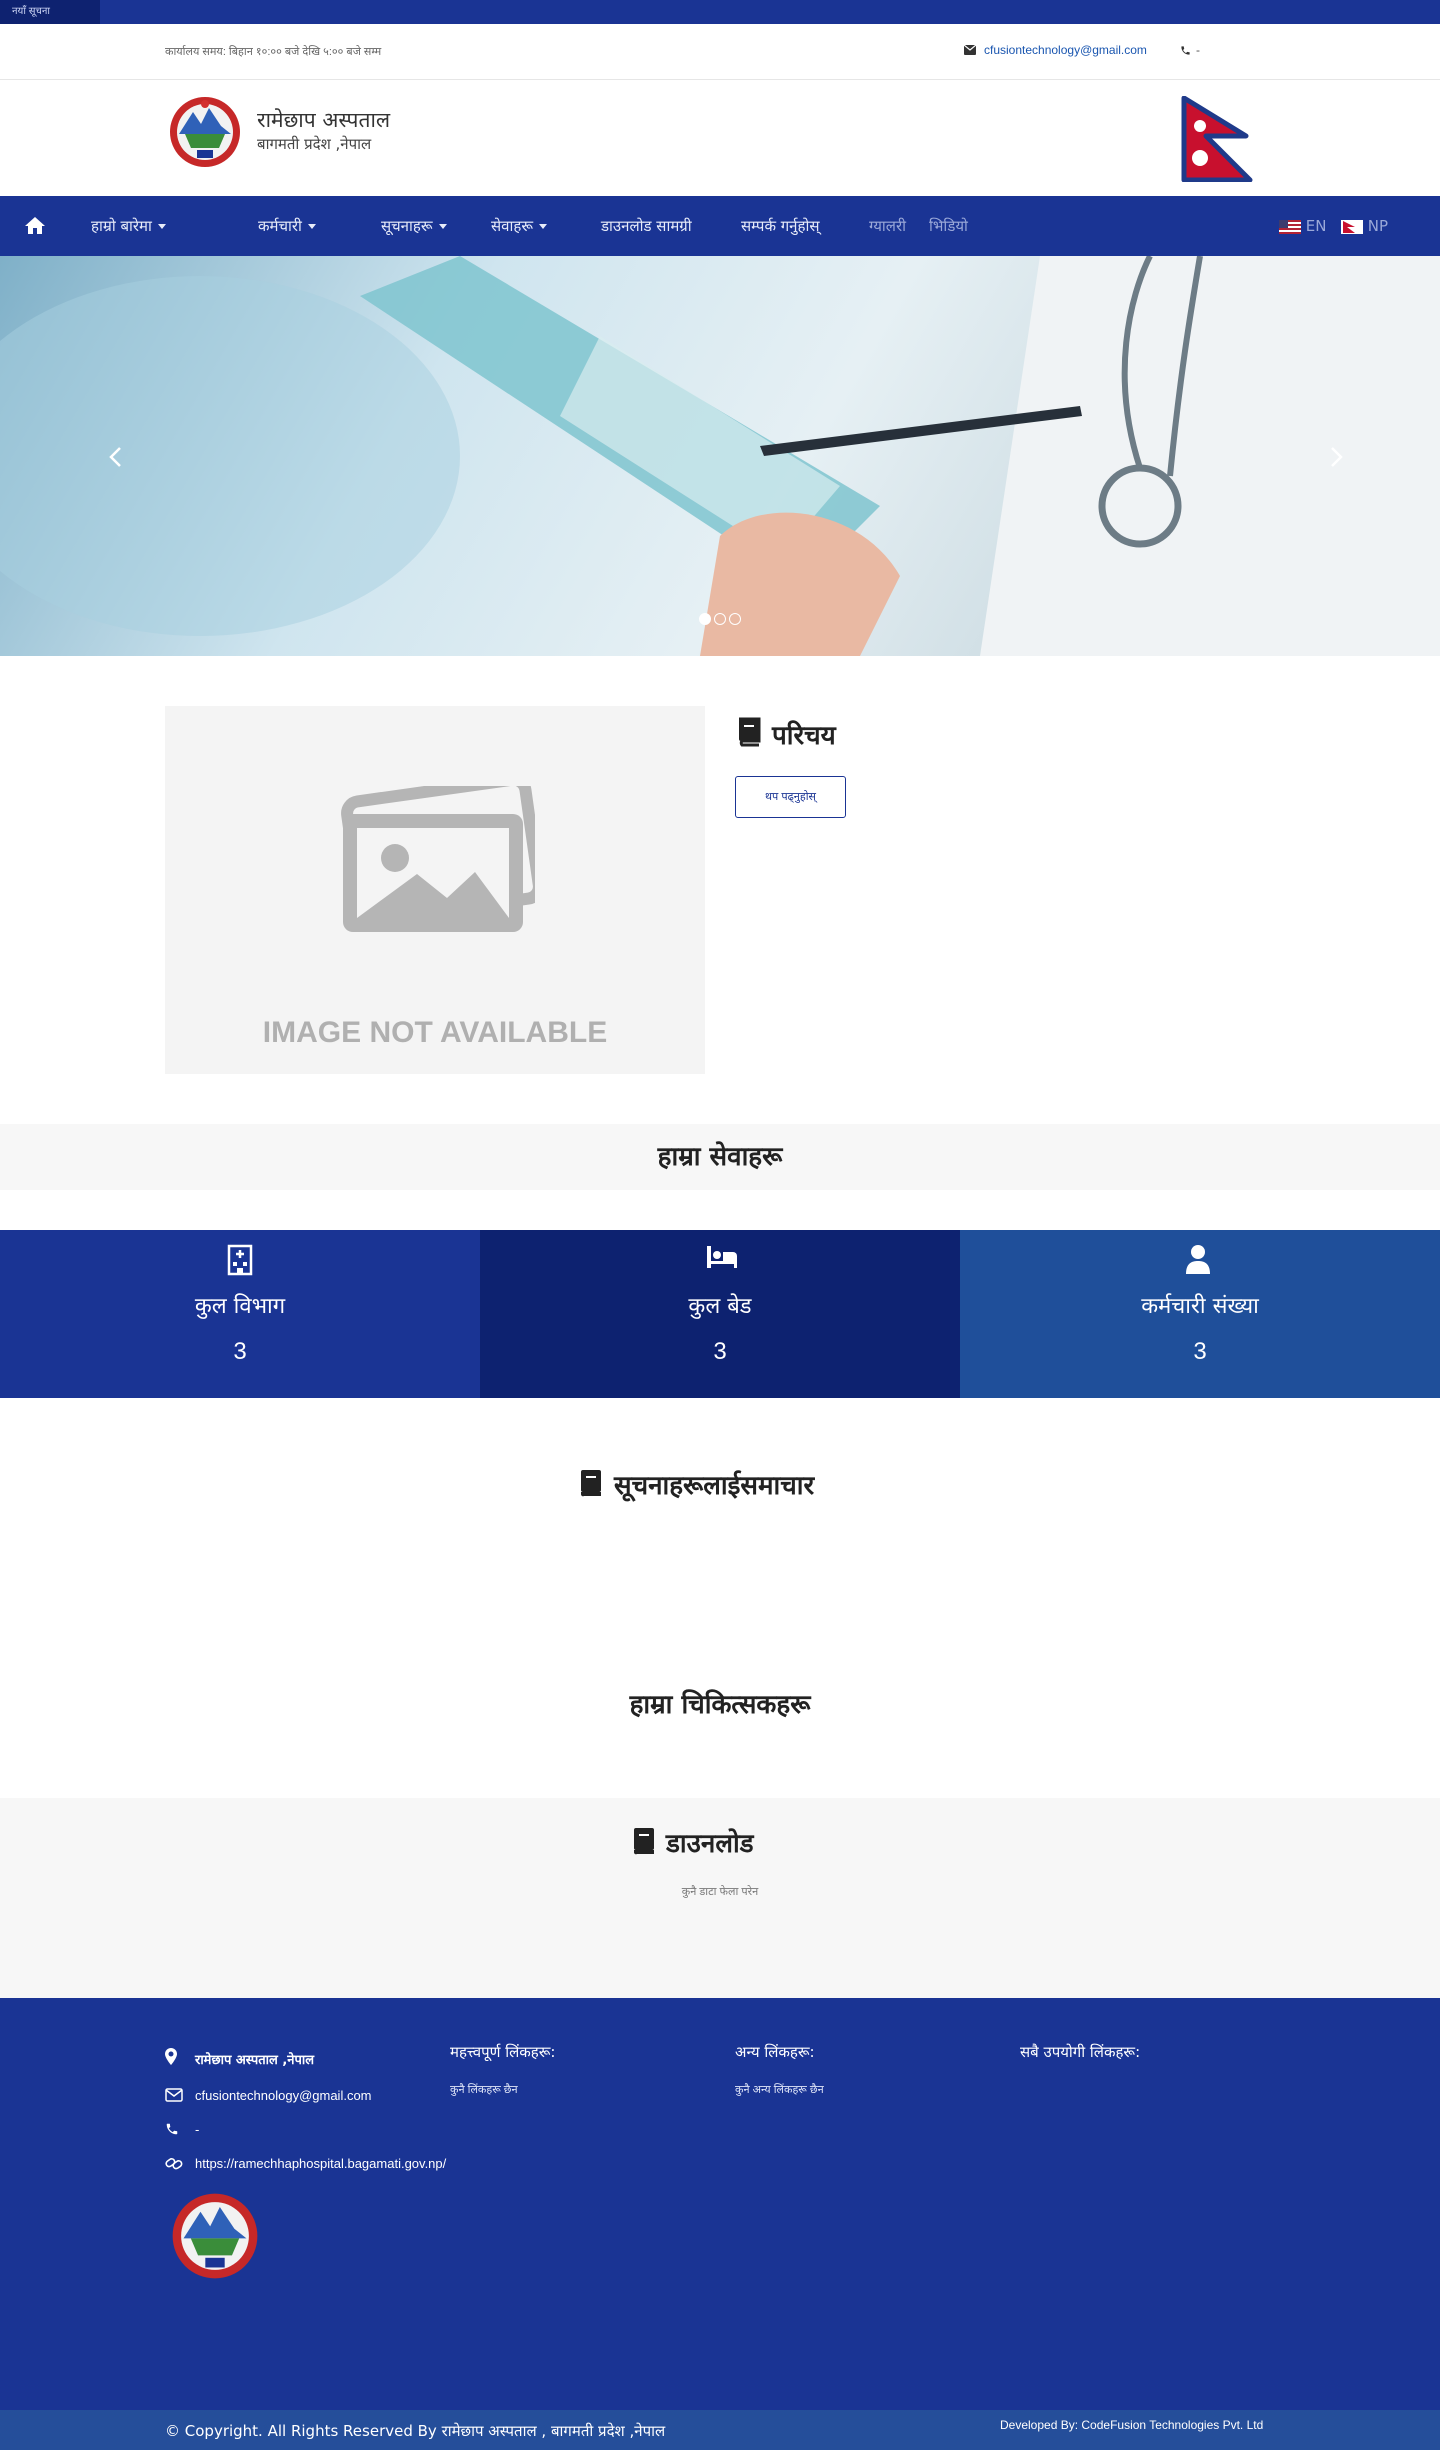  I want to click on footer-col-important-text: कुनै लिंकहरू छैन, so click(484, 2090).